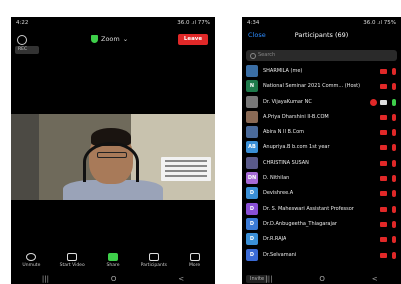 This screenshot has width=401, height=284. Describe the element at coordinates (321, 55) in the screenshot. I see `search-input: Search` at that location.